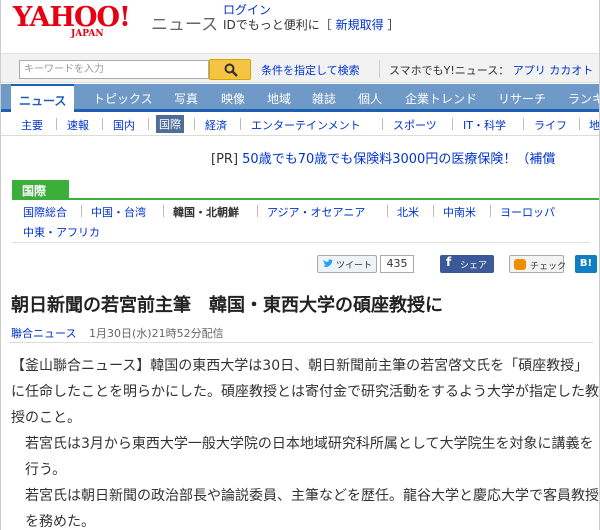 The height and width of the screenshot is (530, 600). Describe the element at coordinates (306, 125) in the screenshot. I see `subnav-entertainment: エンターテインメント` at that location.